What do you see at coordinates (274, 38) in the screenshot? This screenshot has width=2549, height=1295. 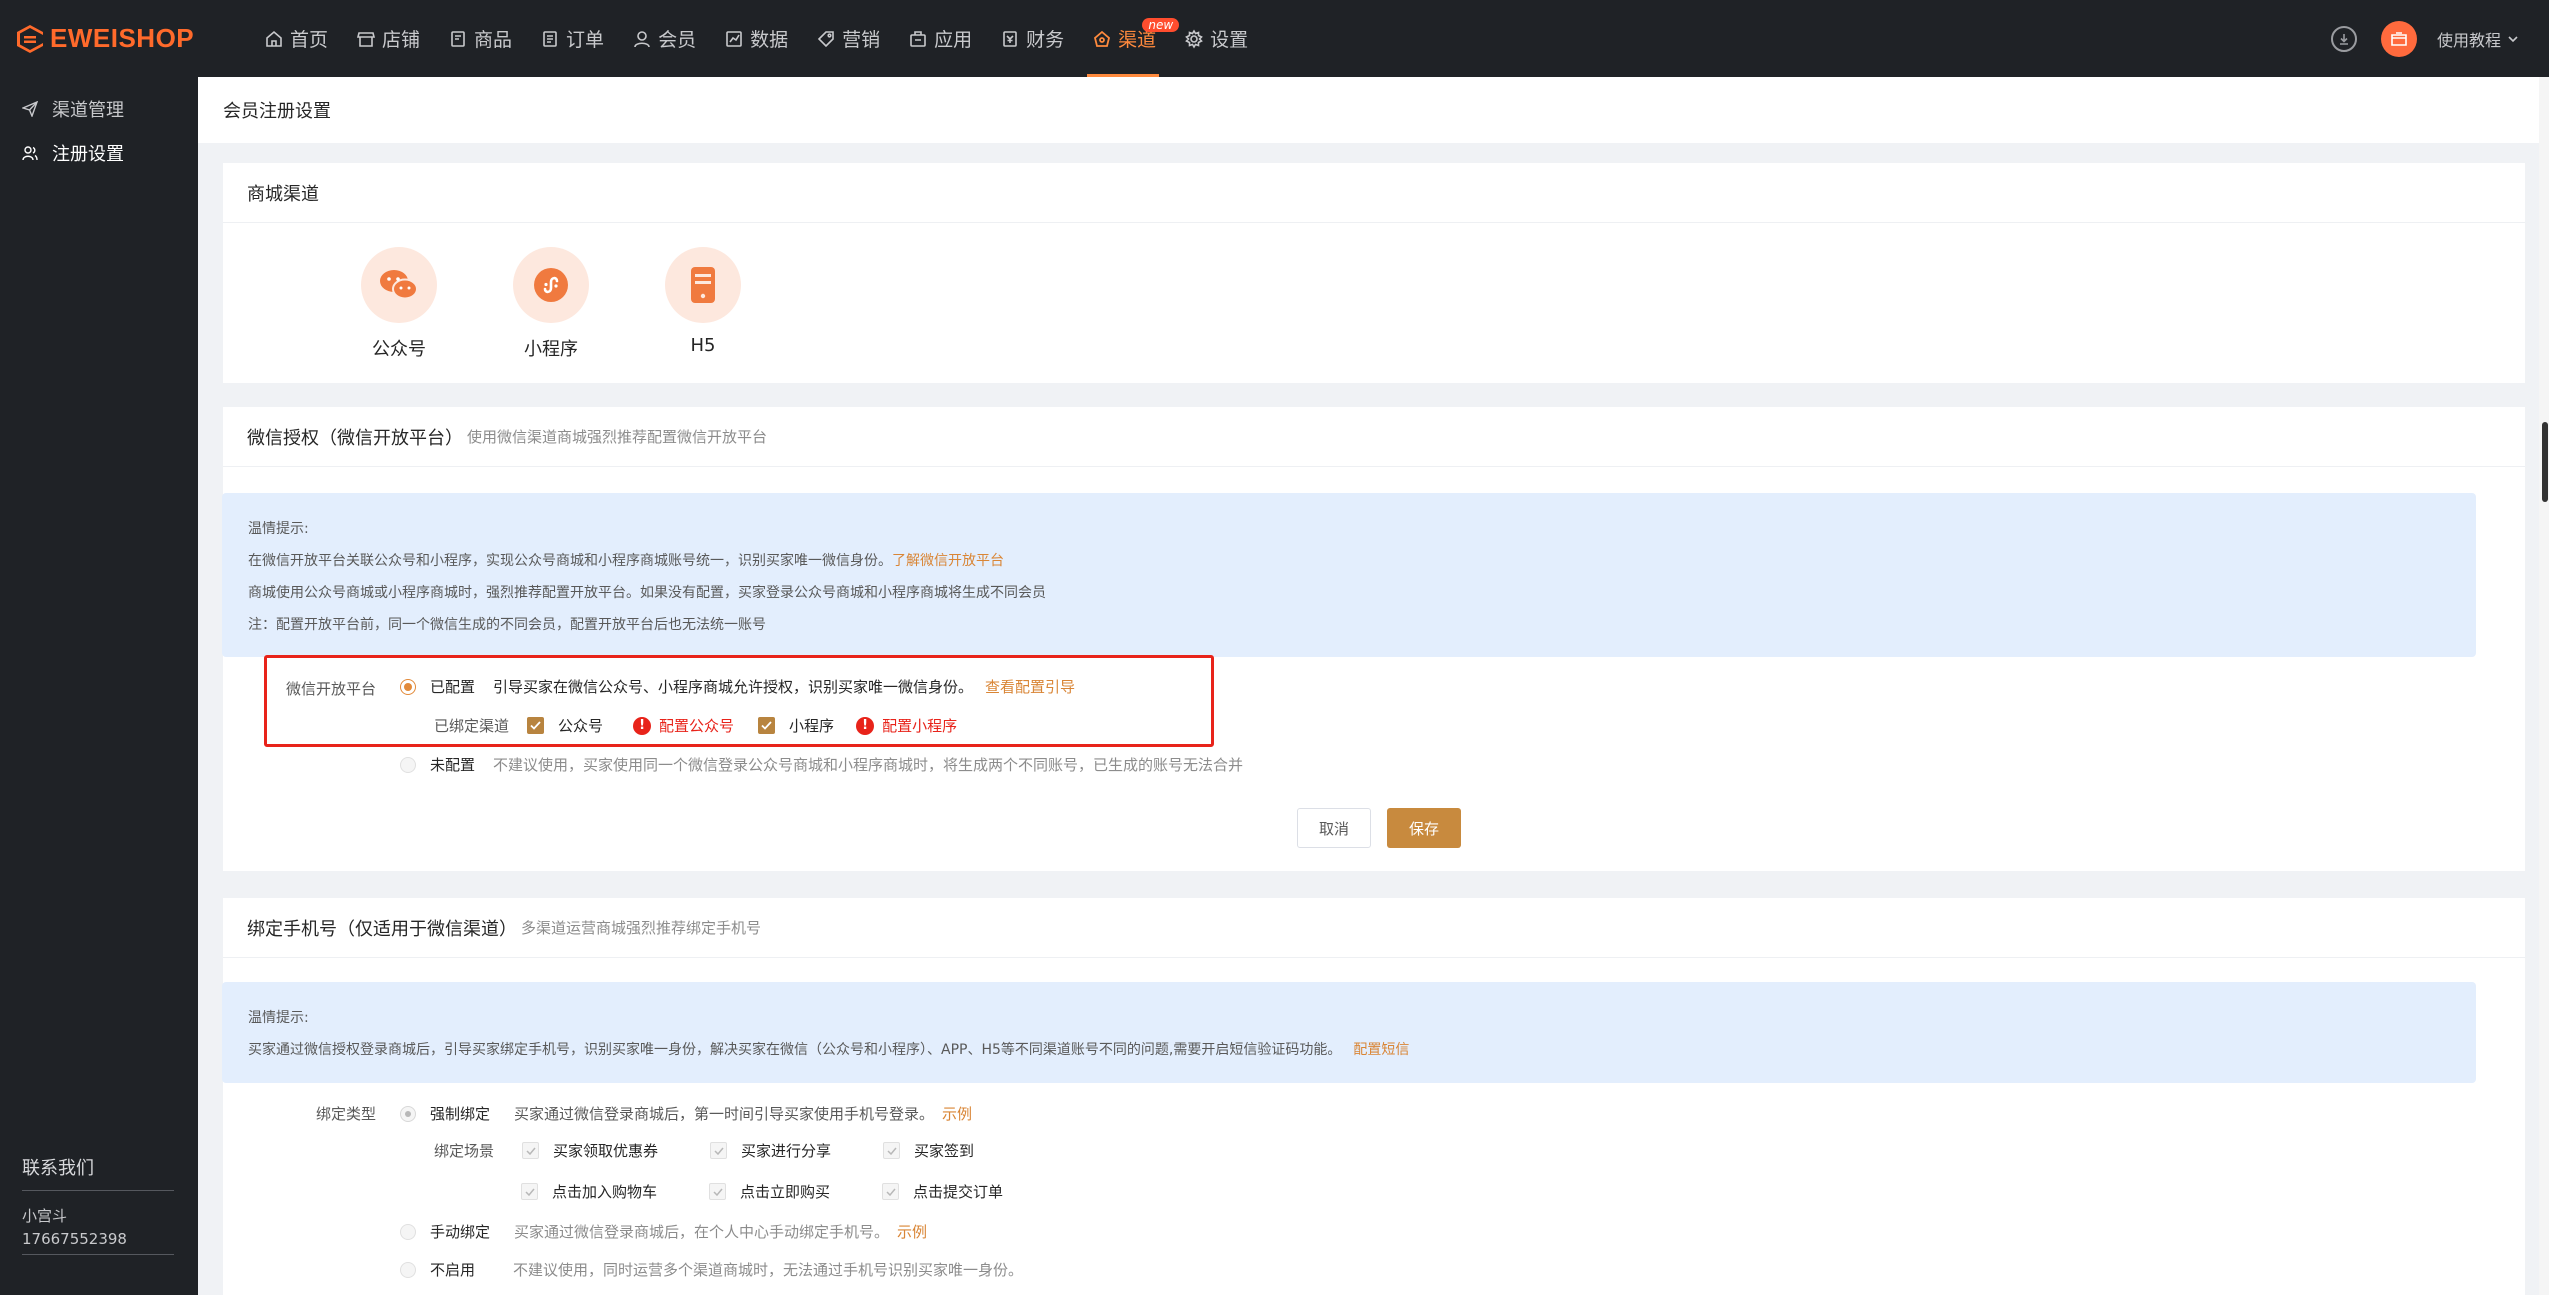 I see `home-icon` at bounding box center [274, 38].